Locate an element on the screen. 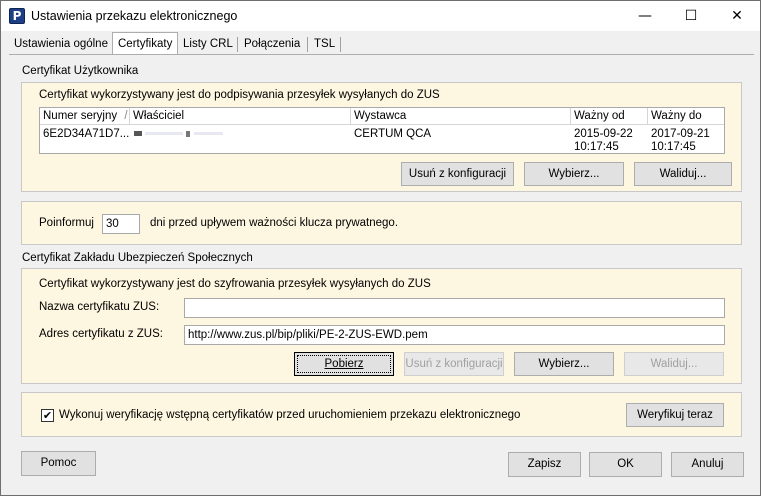 The image size is (761, 496). tab-crl-lists: Listy CRL is located at coordinates (208, 44).